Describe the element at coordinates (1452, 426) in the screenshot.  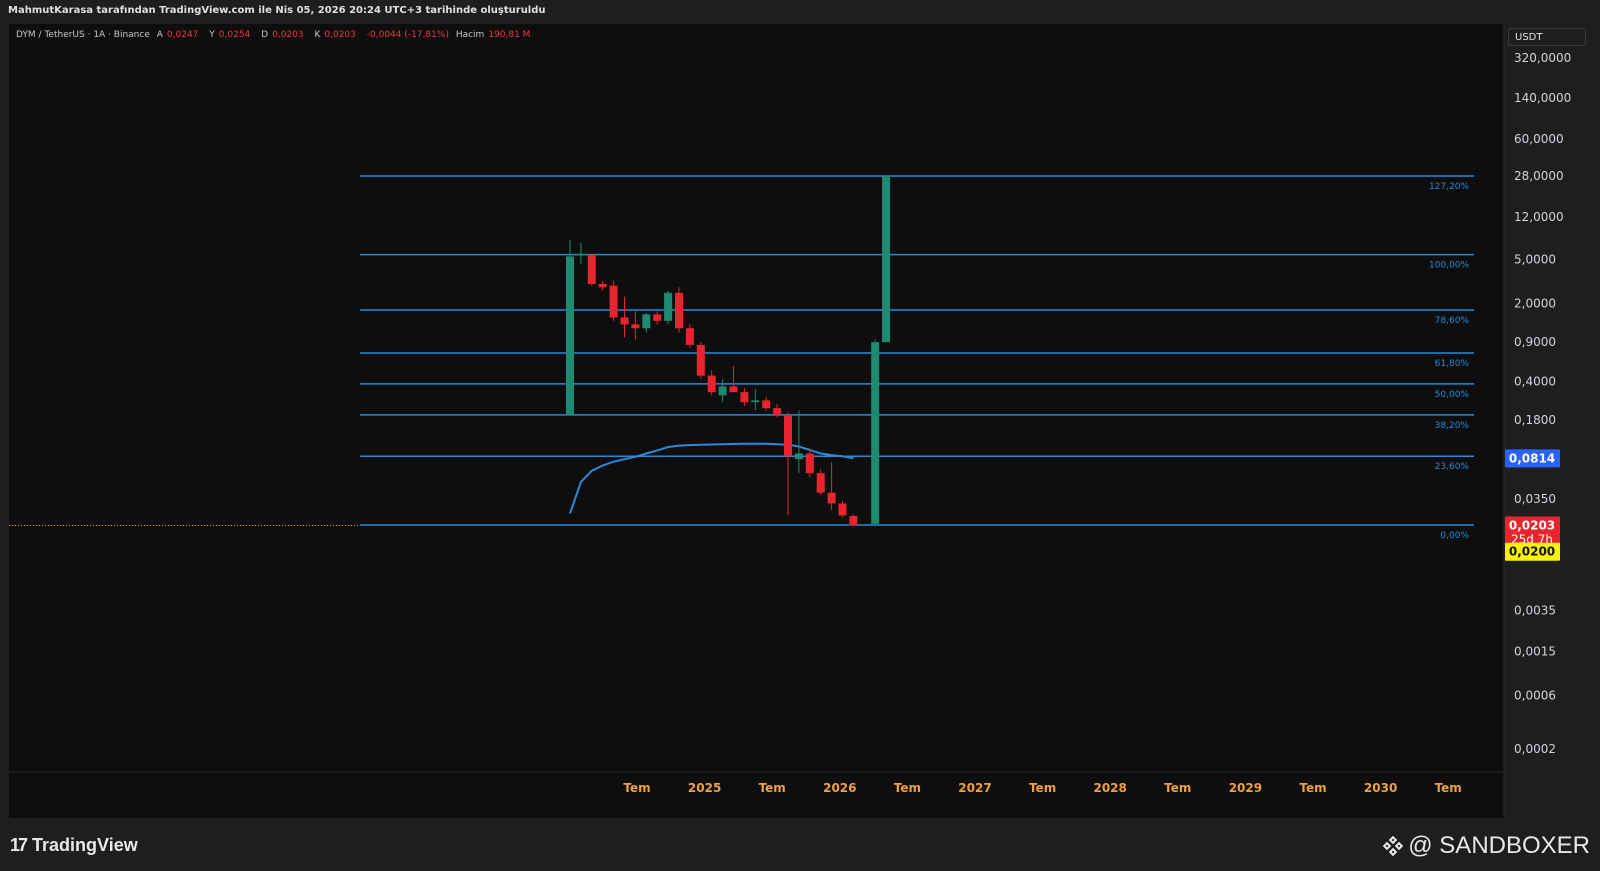
I see `fib-level-label: 38,20%` at that location.